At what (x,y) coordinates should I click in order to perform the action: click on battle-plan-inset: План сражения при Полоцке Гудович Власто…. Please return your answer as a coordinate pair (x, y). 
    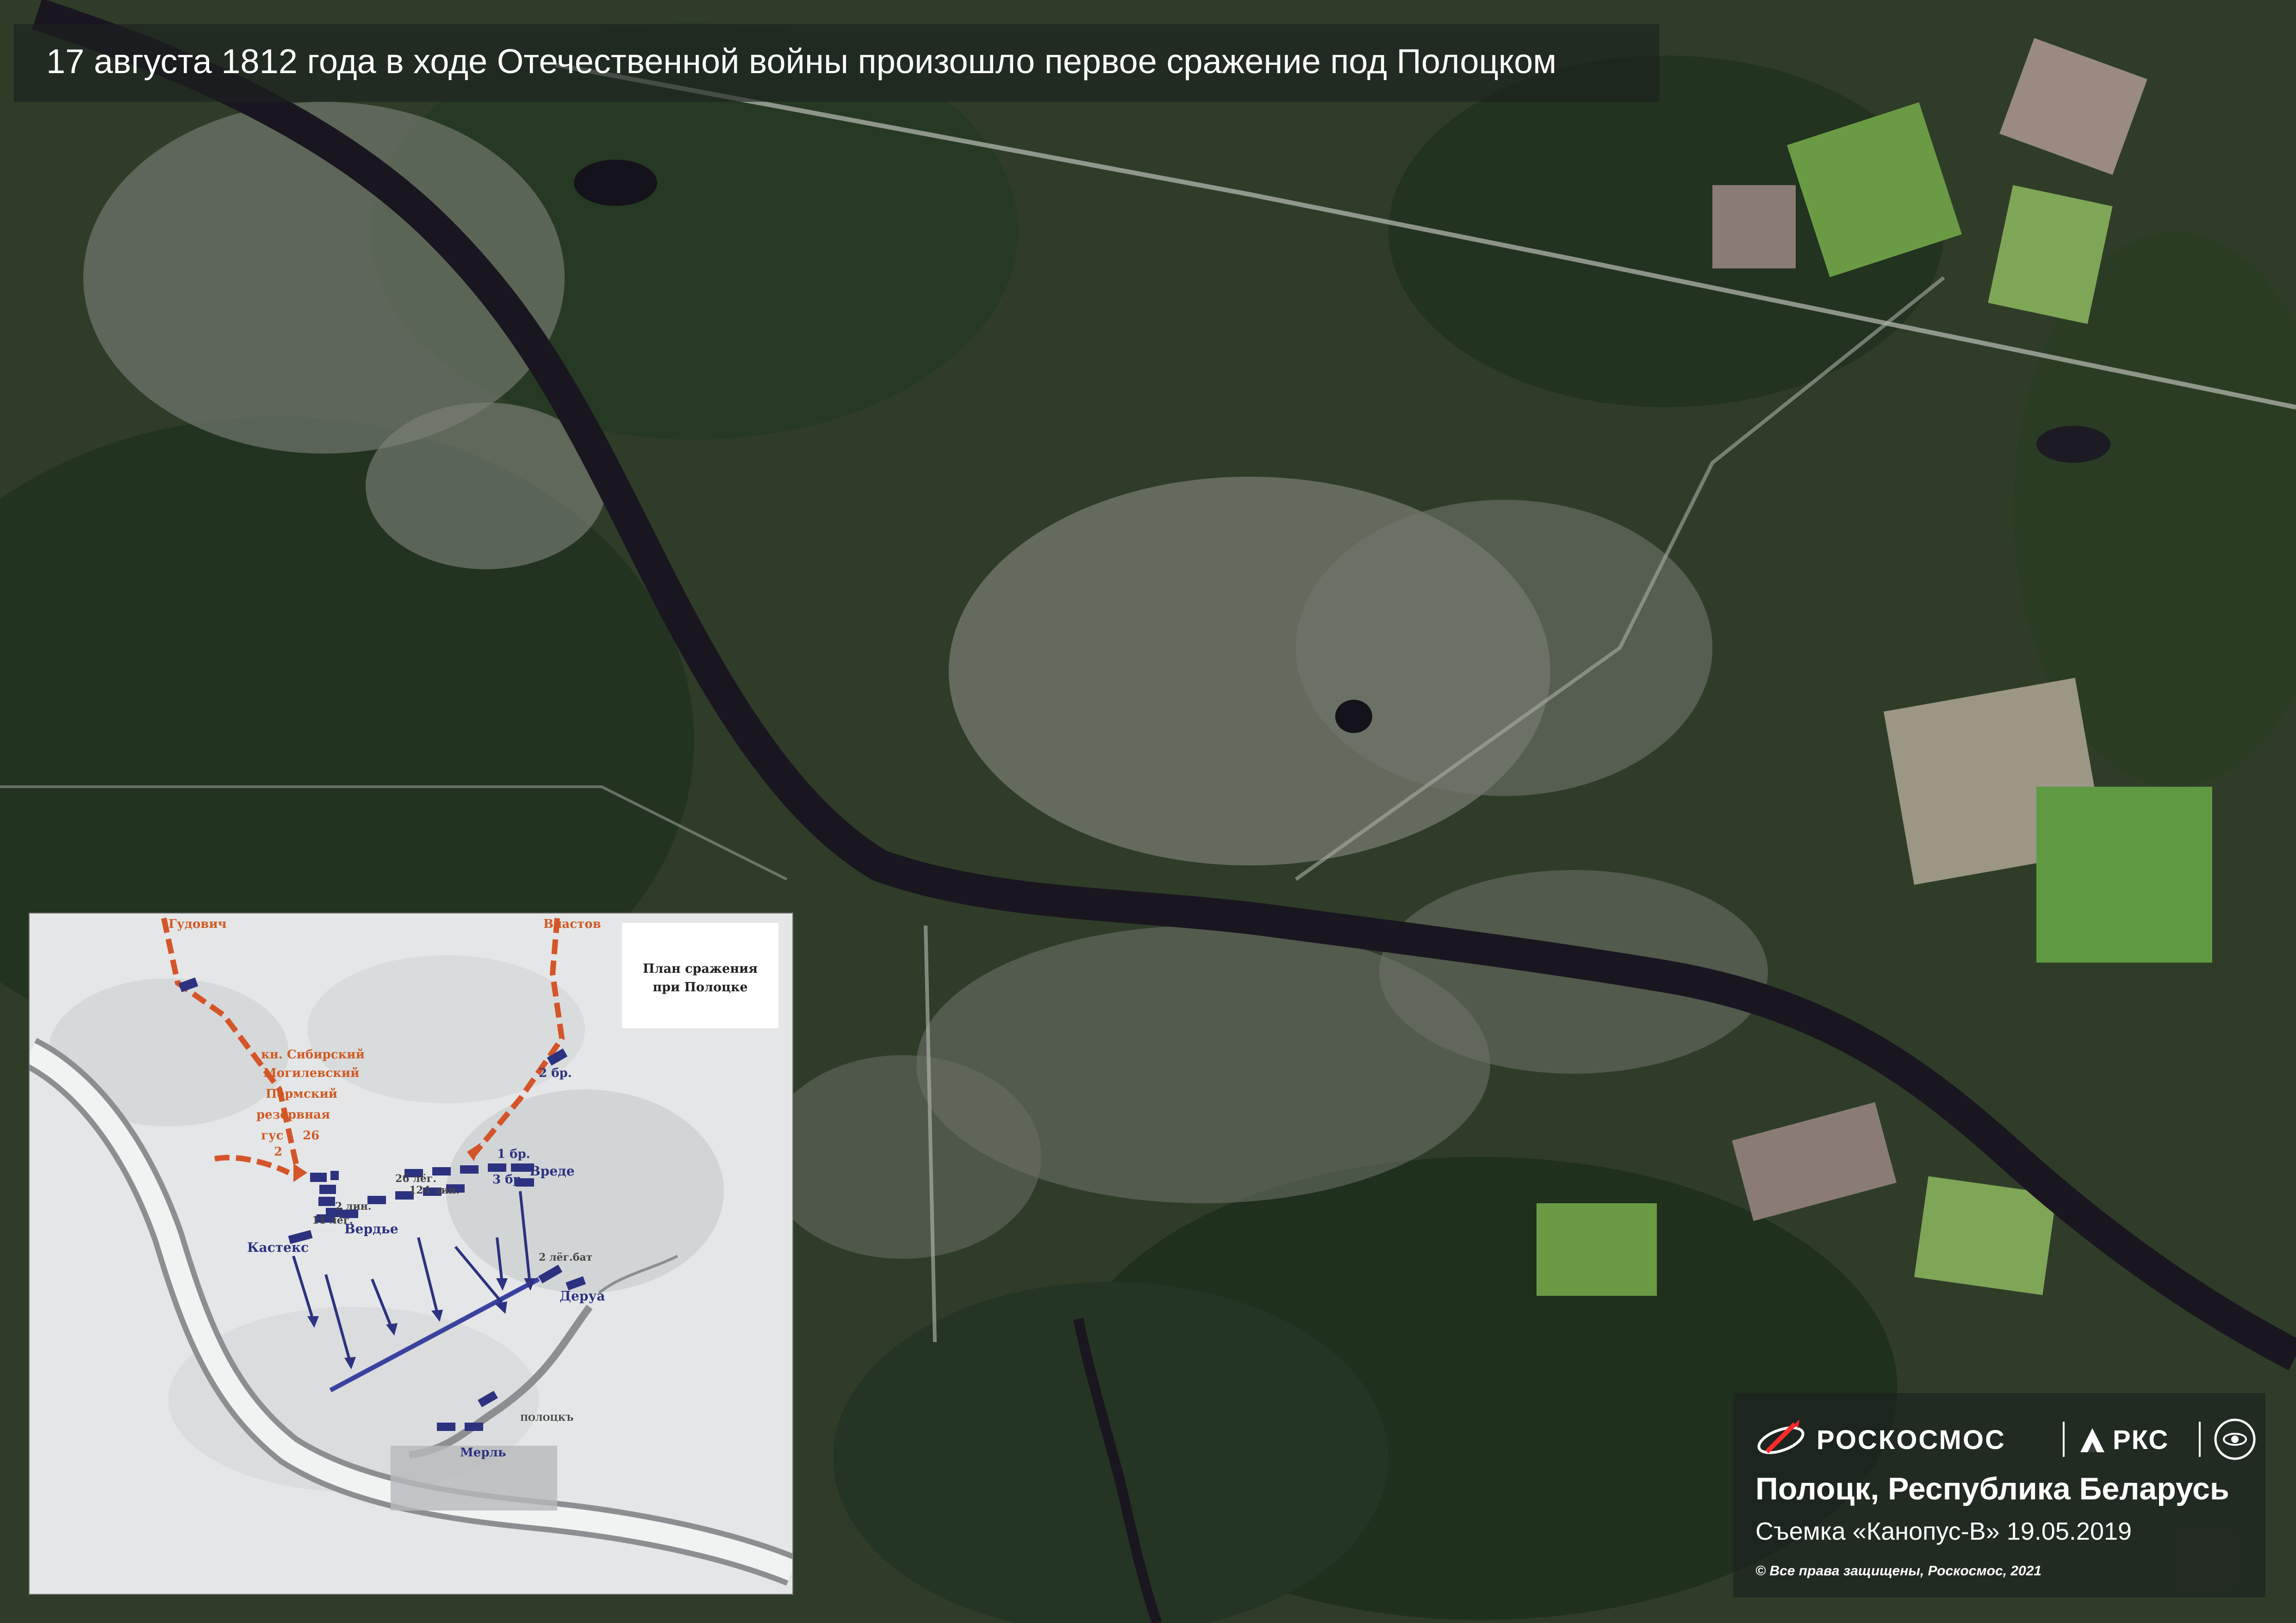
    Looking at the image, I should click on (411, 1254).